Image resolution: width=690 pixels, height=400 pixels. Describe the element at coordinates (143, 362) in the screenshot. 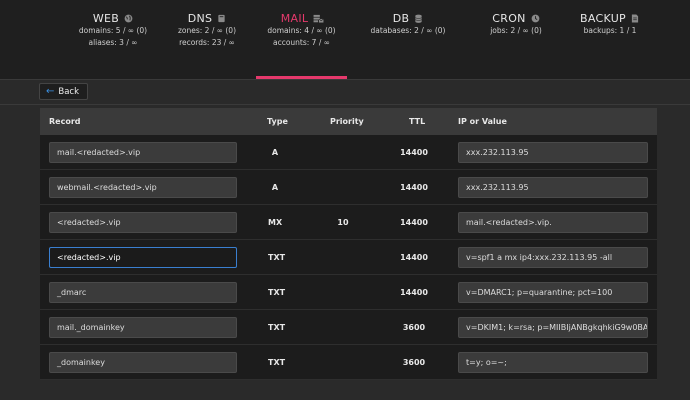

I see `record-name-field: _domainkey` at that location.